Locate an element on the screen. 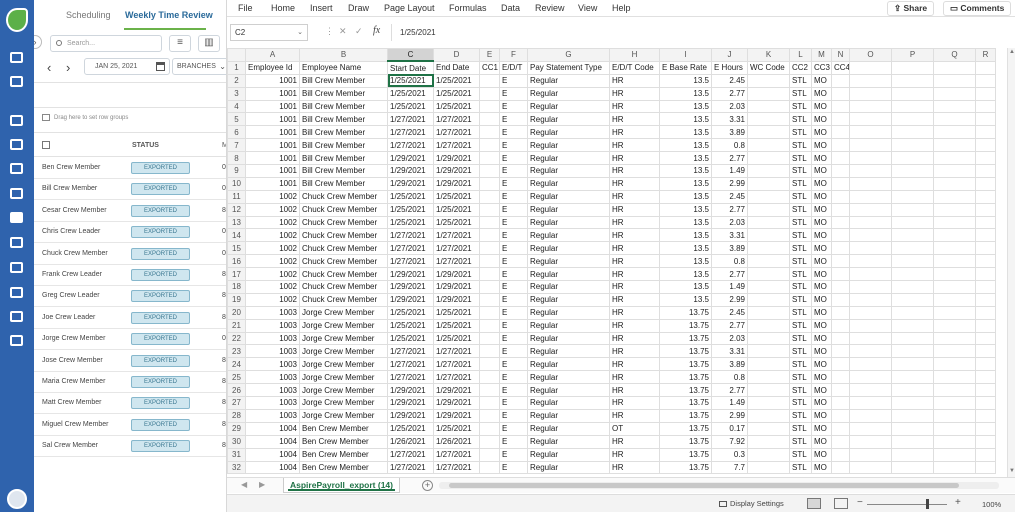 The height and width of the screenshot is (512, 1015). tab-weekly-time-review: Weekly Time Review is located at coordinates (169, 15).